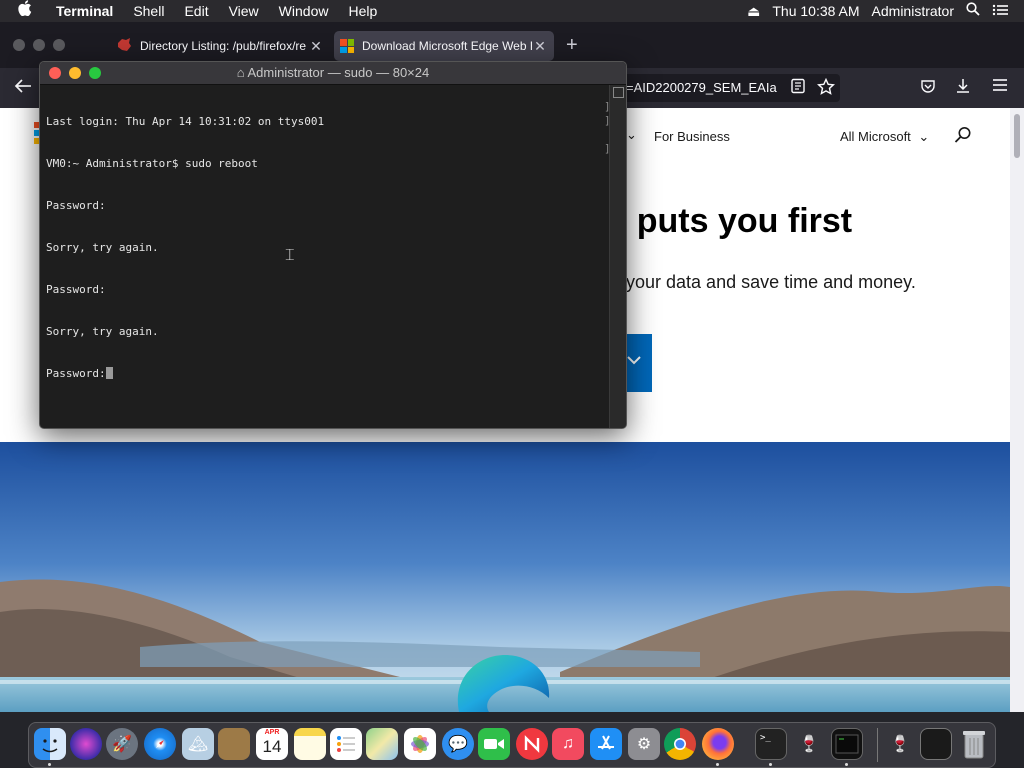  I want to click on facetime-icon, so click(494, 744).